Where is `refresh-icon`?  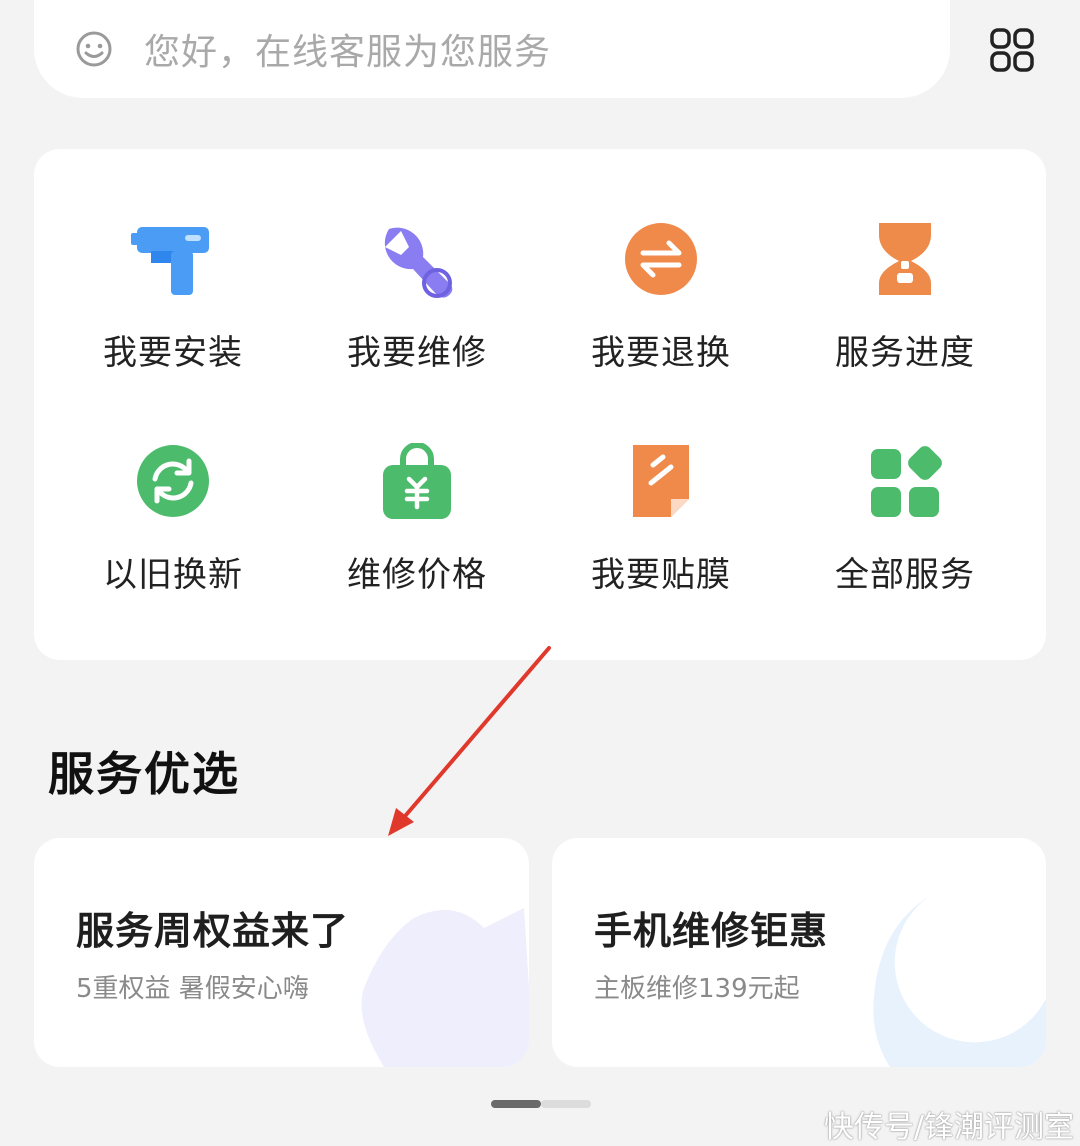 refresh-icon is located at coordinates (173, 481).